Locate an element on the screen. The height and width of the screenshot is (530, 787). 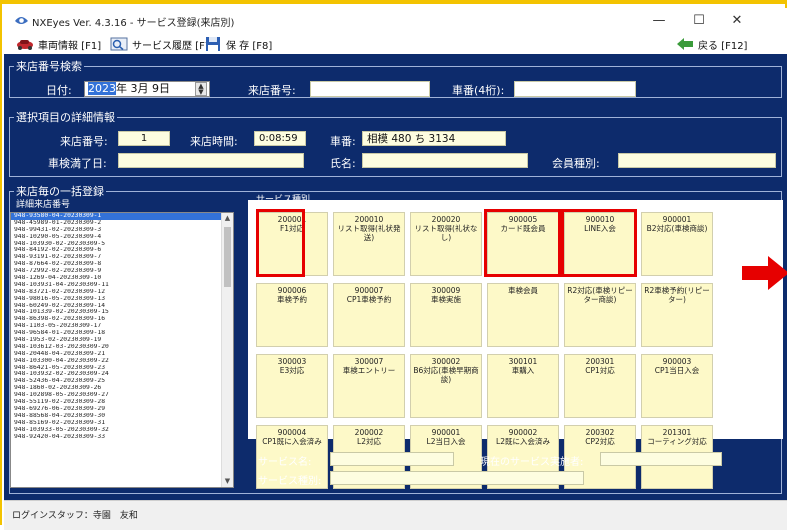
car-number-search-input is located at coordinates (575, 89).